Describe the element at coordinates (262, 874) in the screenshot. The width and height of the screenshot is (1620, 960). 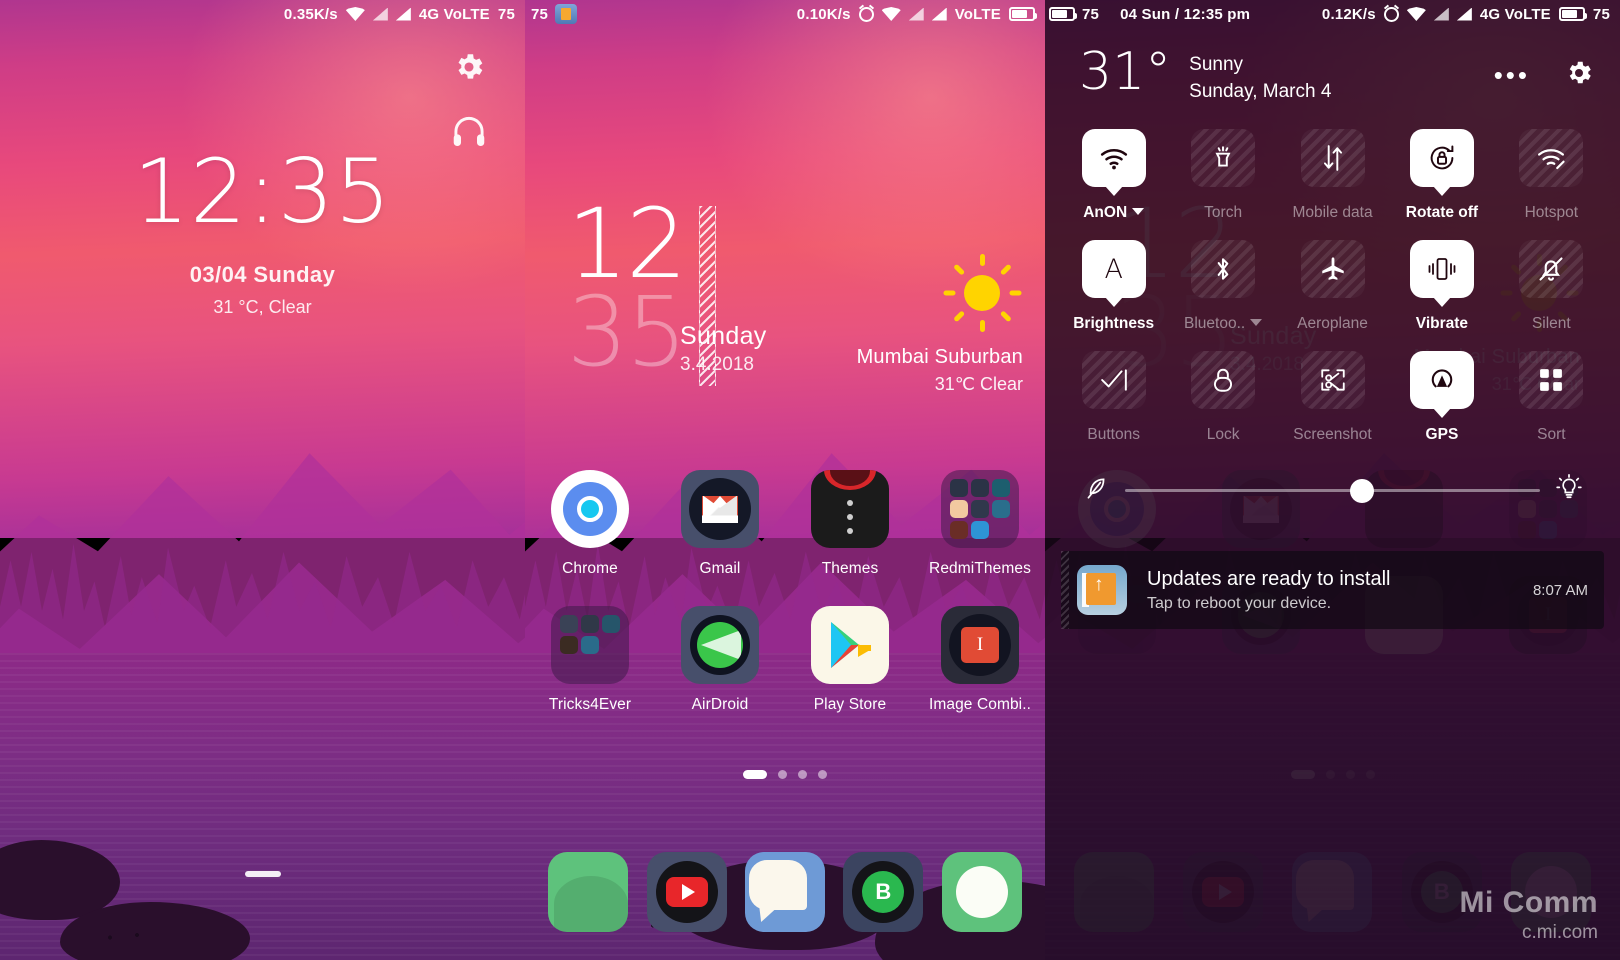
I see `home-indicator` at that location.